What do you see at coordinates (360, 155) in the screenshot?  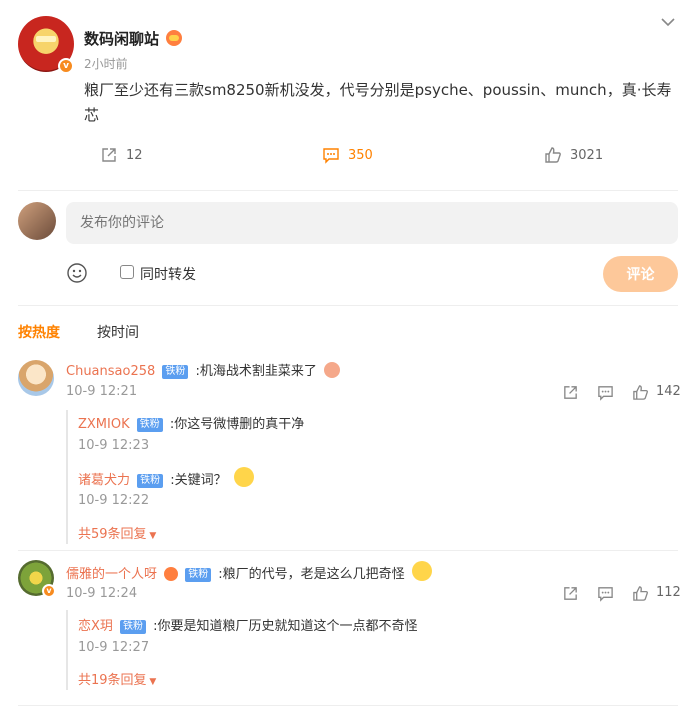 I see `comment-count: 350` at bounding box center [360, 155].